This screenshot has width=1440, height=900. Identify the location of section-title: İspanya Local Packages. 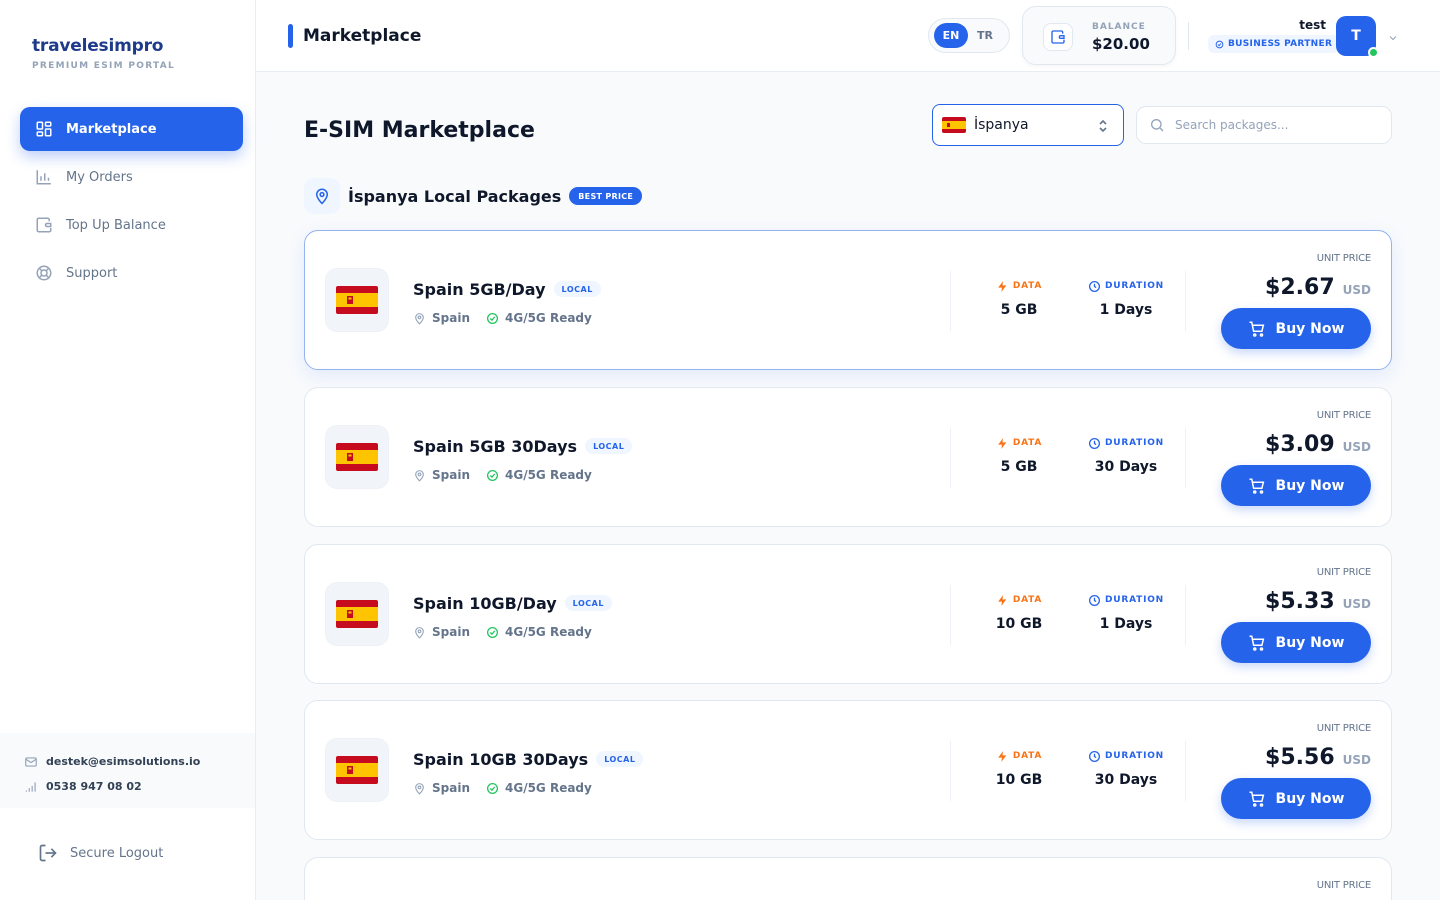
(455, 196).